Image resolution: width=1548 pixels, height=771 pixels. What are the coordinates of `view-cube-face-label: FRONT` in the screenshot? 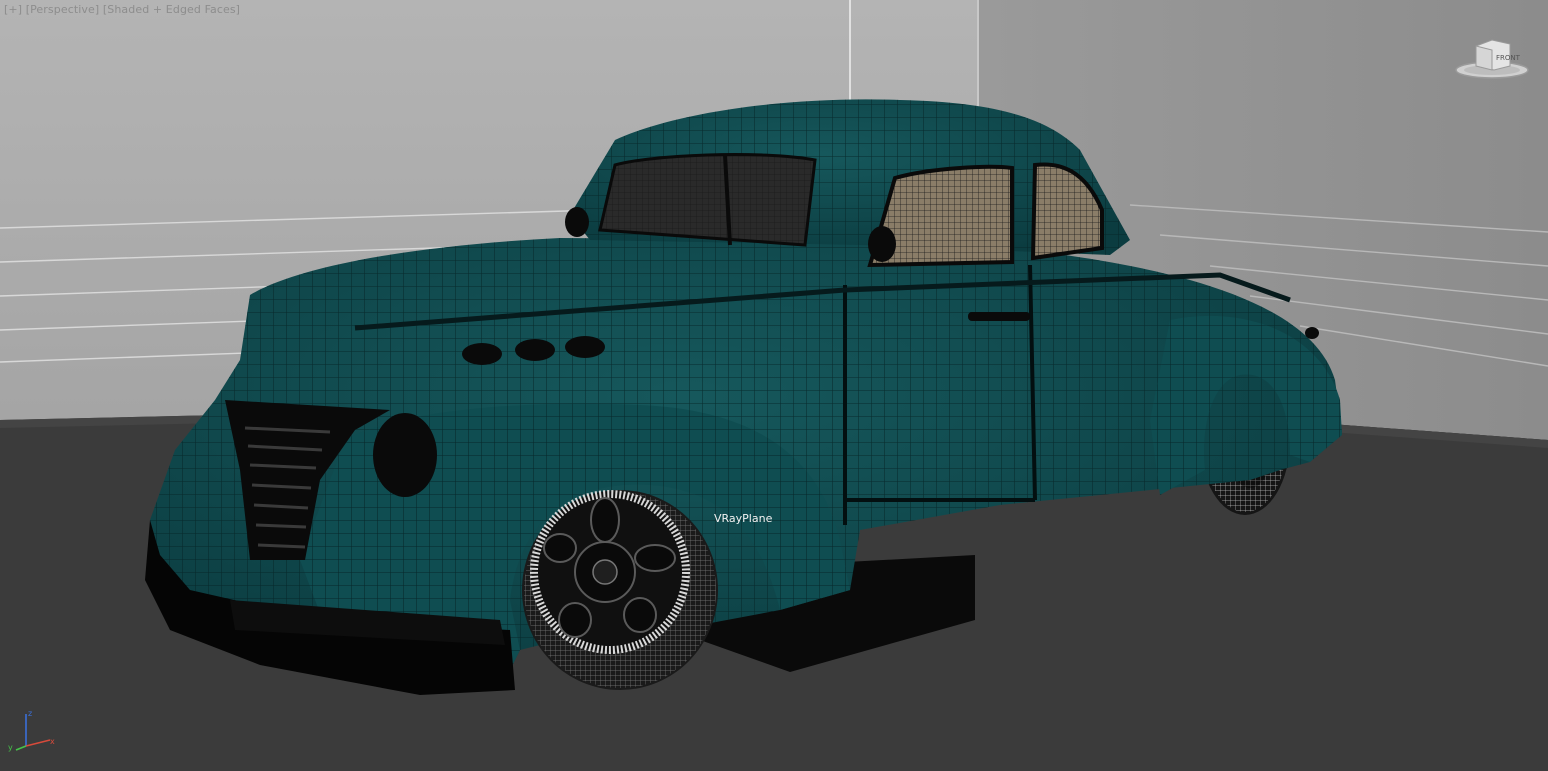 It's located at (1508, 58).